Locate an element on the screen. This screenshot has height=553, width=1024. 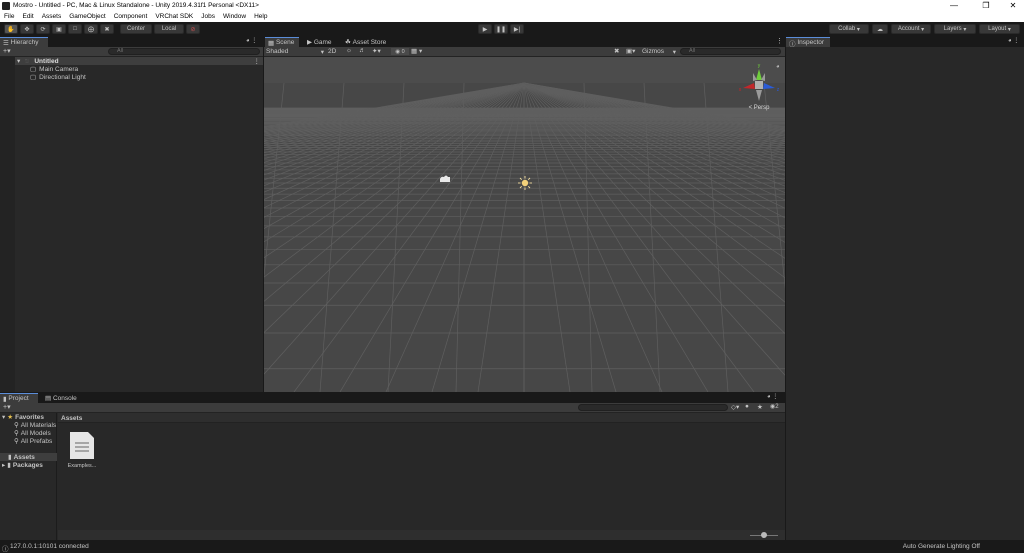
favorite-label: All Models is located at coordinates (35, 433).